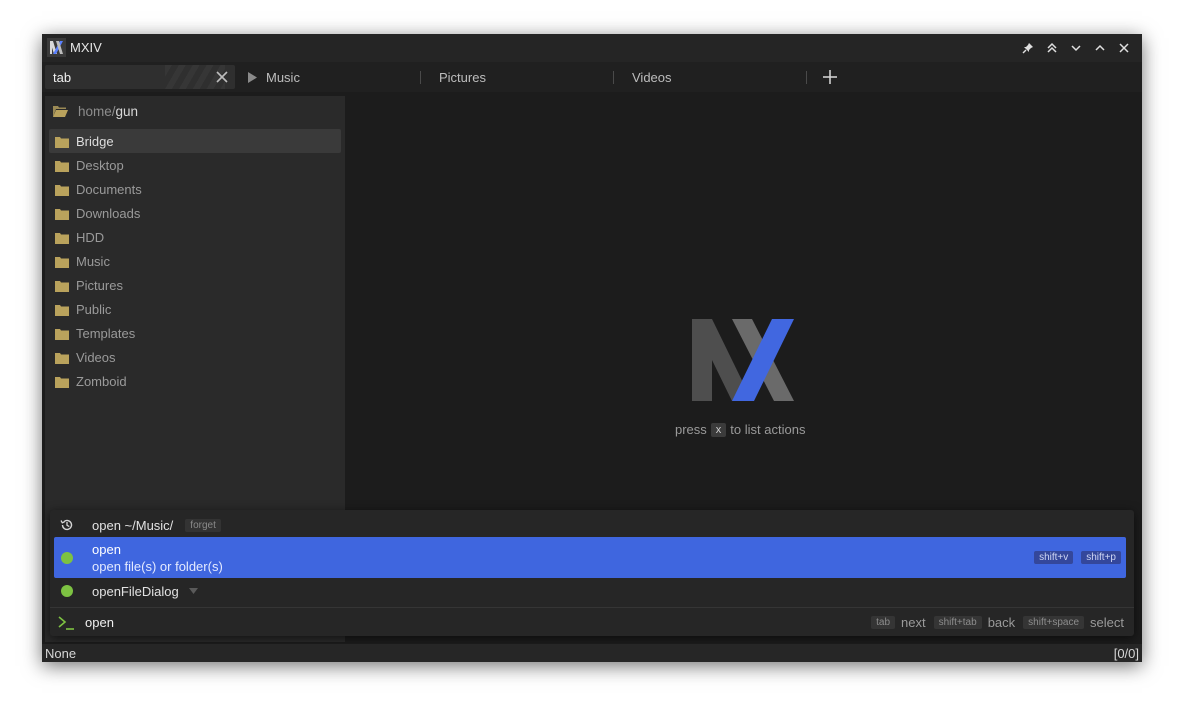 This screenshot has width=1184, height=712. I want to click on sidebar-item-downloads: Downloads, so click(195, 213).